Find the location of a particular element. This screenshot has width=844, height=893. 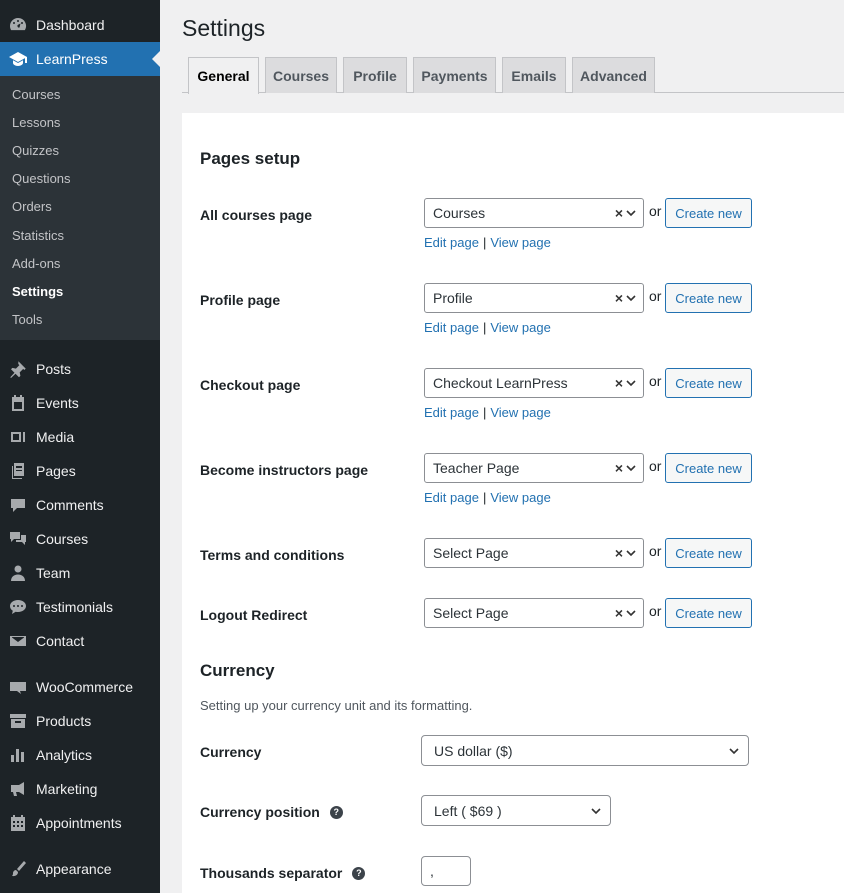

menu-dashboard: Dashboard is located at coordinates (80, 25).